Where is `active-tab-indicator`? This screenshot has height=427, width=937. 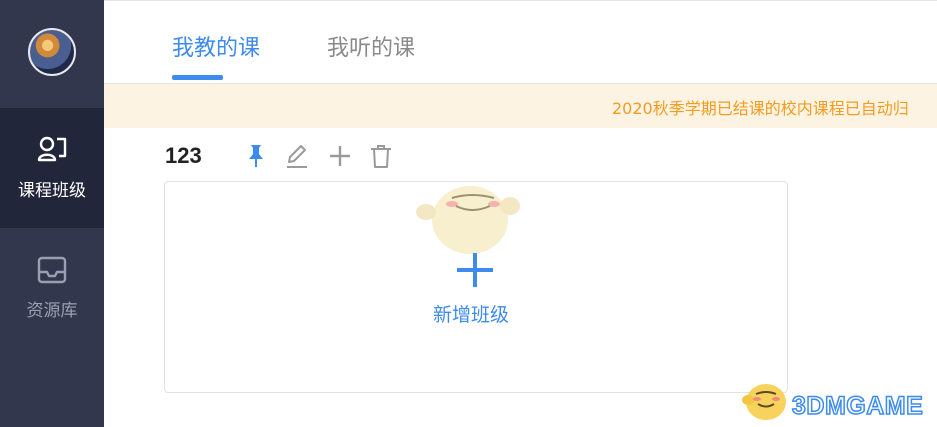 active-tab-indicator is located at coordinates (197, 77).